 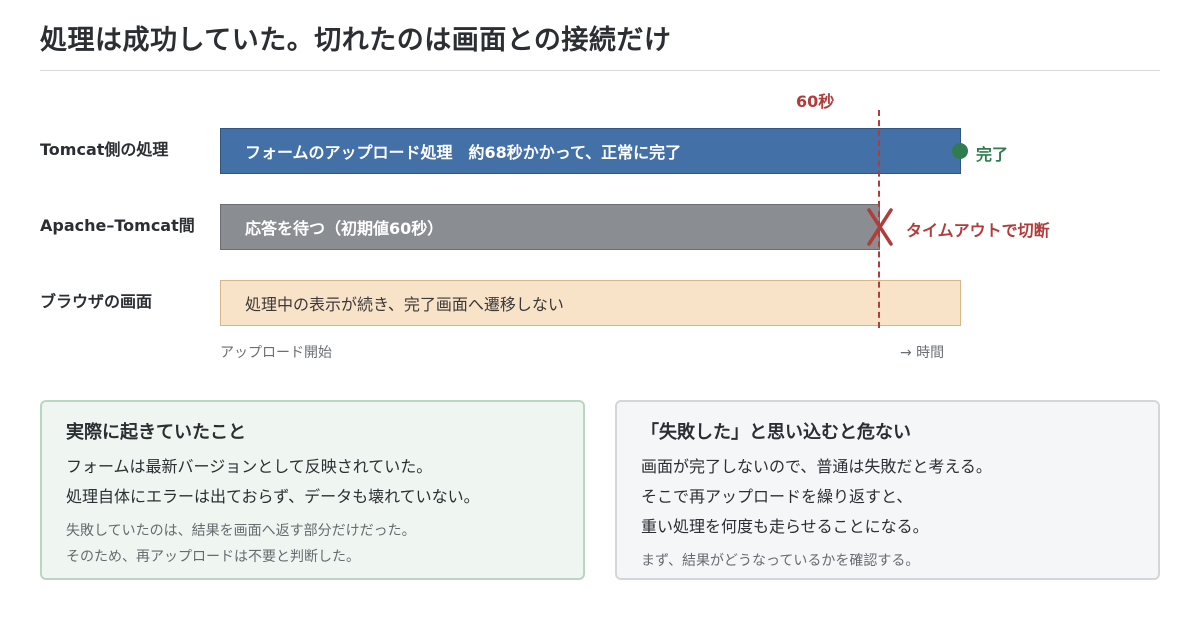 I want to click on card-line: フォームは最新バージョンとして反映されていた。, so click(x=249, y=466).